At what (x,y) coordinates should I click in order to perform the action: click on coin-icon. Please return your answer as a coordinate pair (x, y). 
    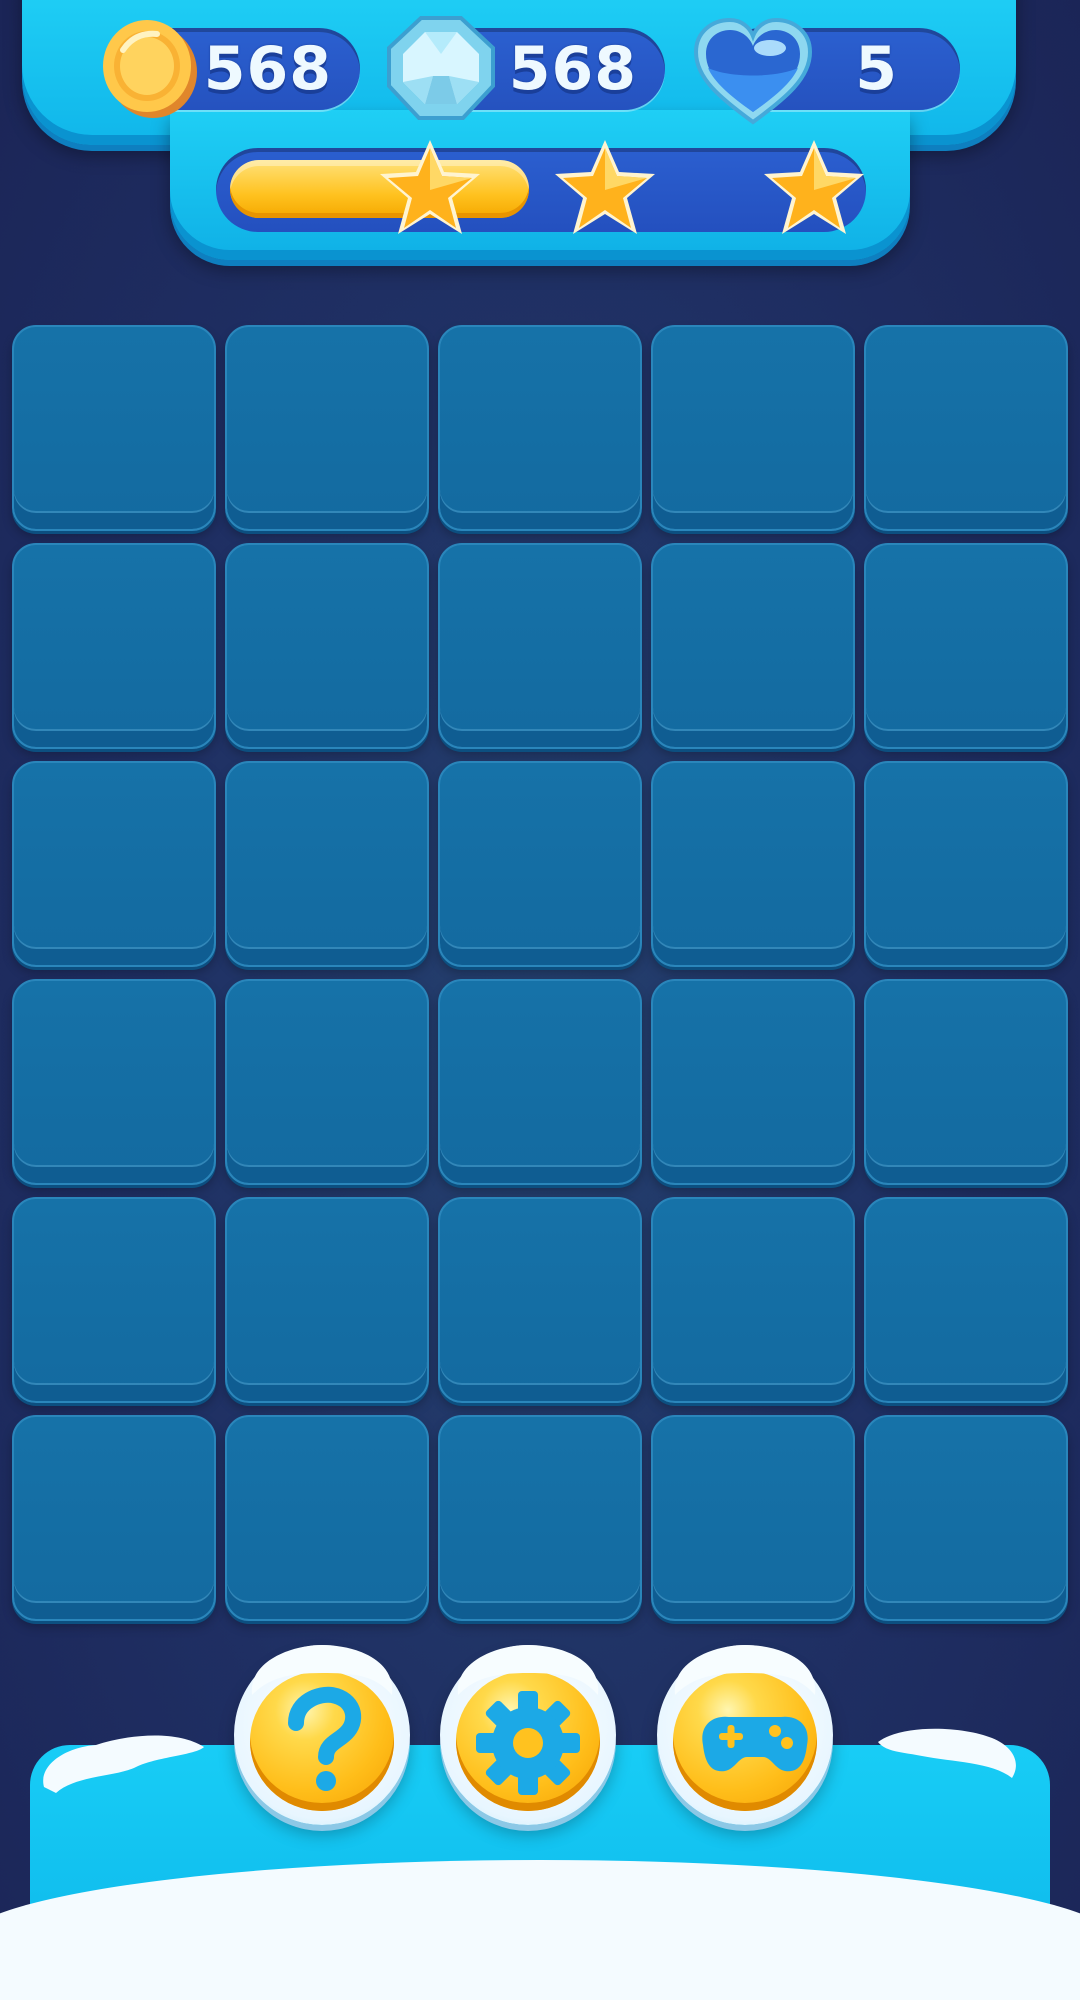
    Looking at the image, I should click on (150, 69).